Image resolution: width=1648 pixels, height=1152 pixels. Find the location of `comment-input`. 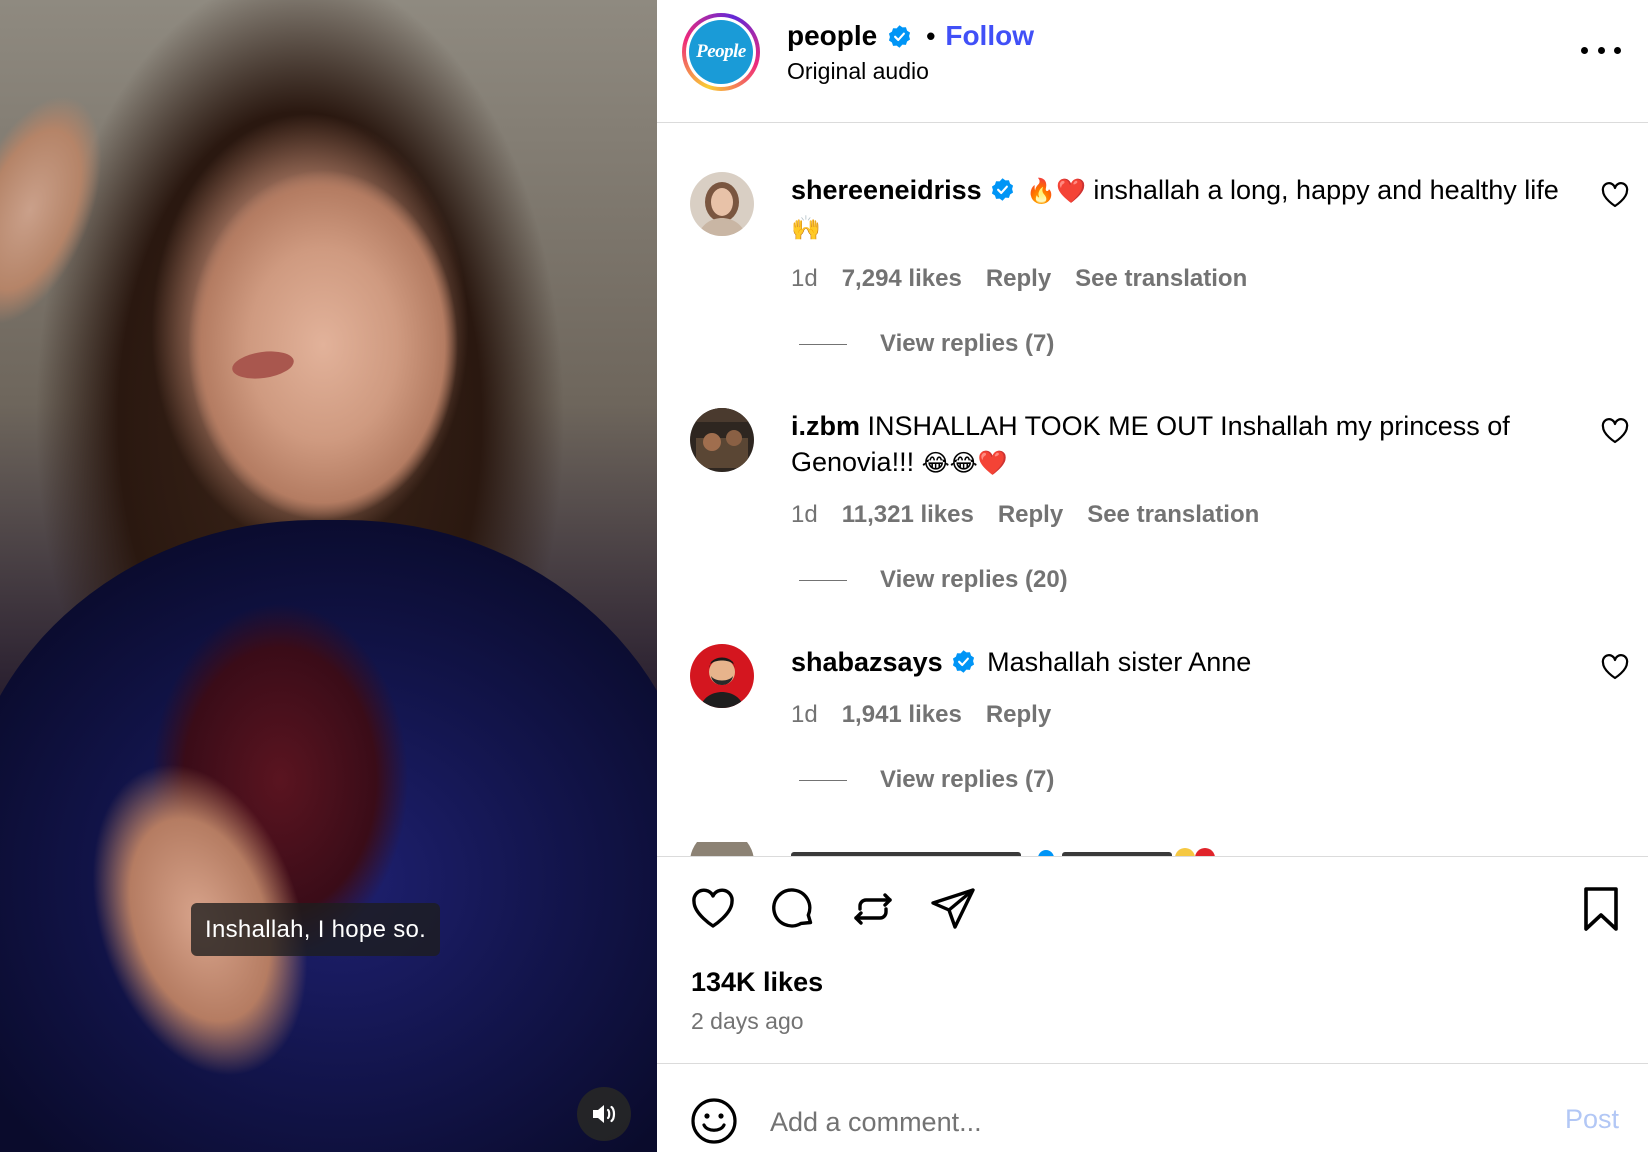

comment-input is located at coordinates (1120, 1122).